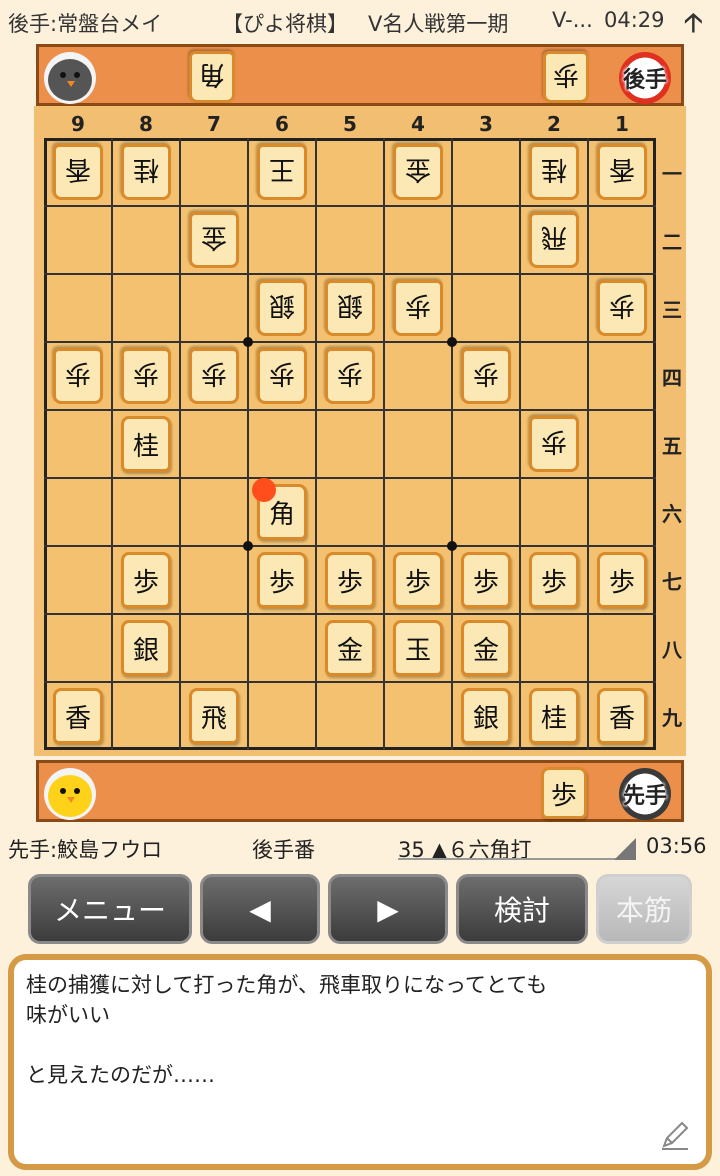  I want to click on turn-indicator: 後手番, so click(283, 850).